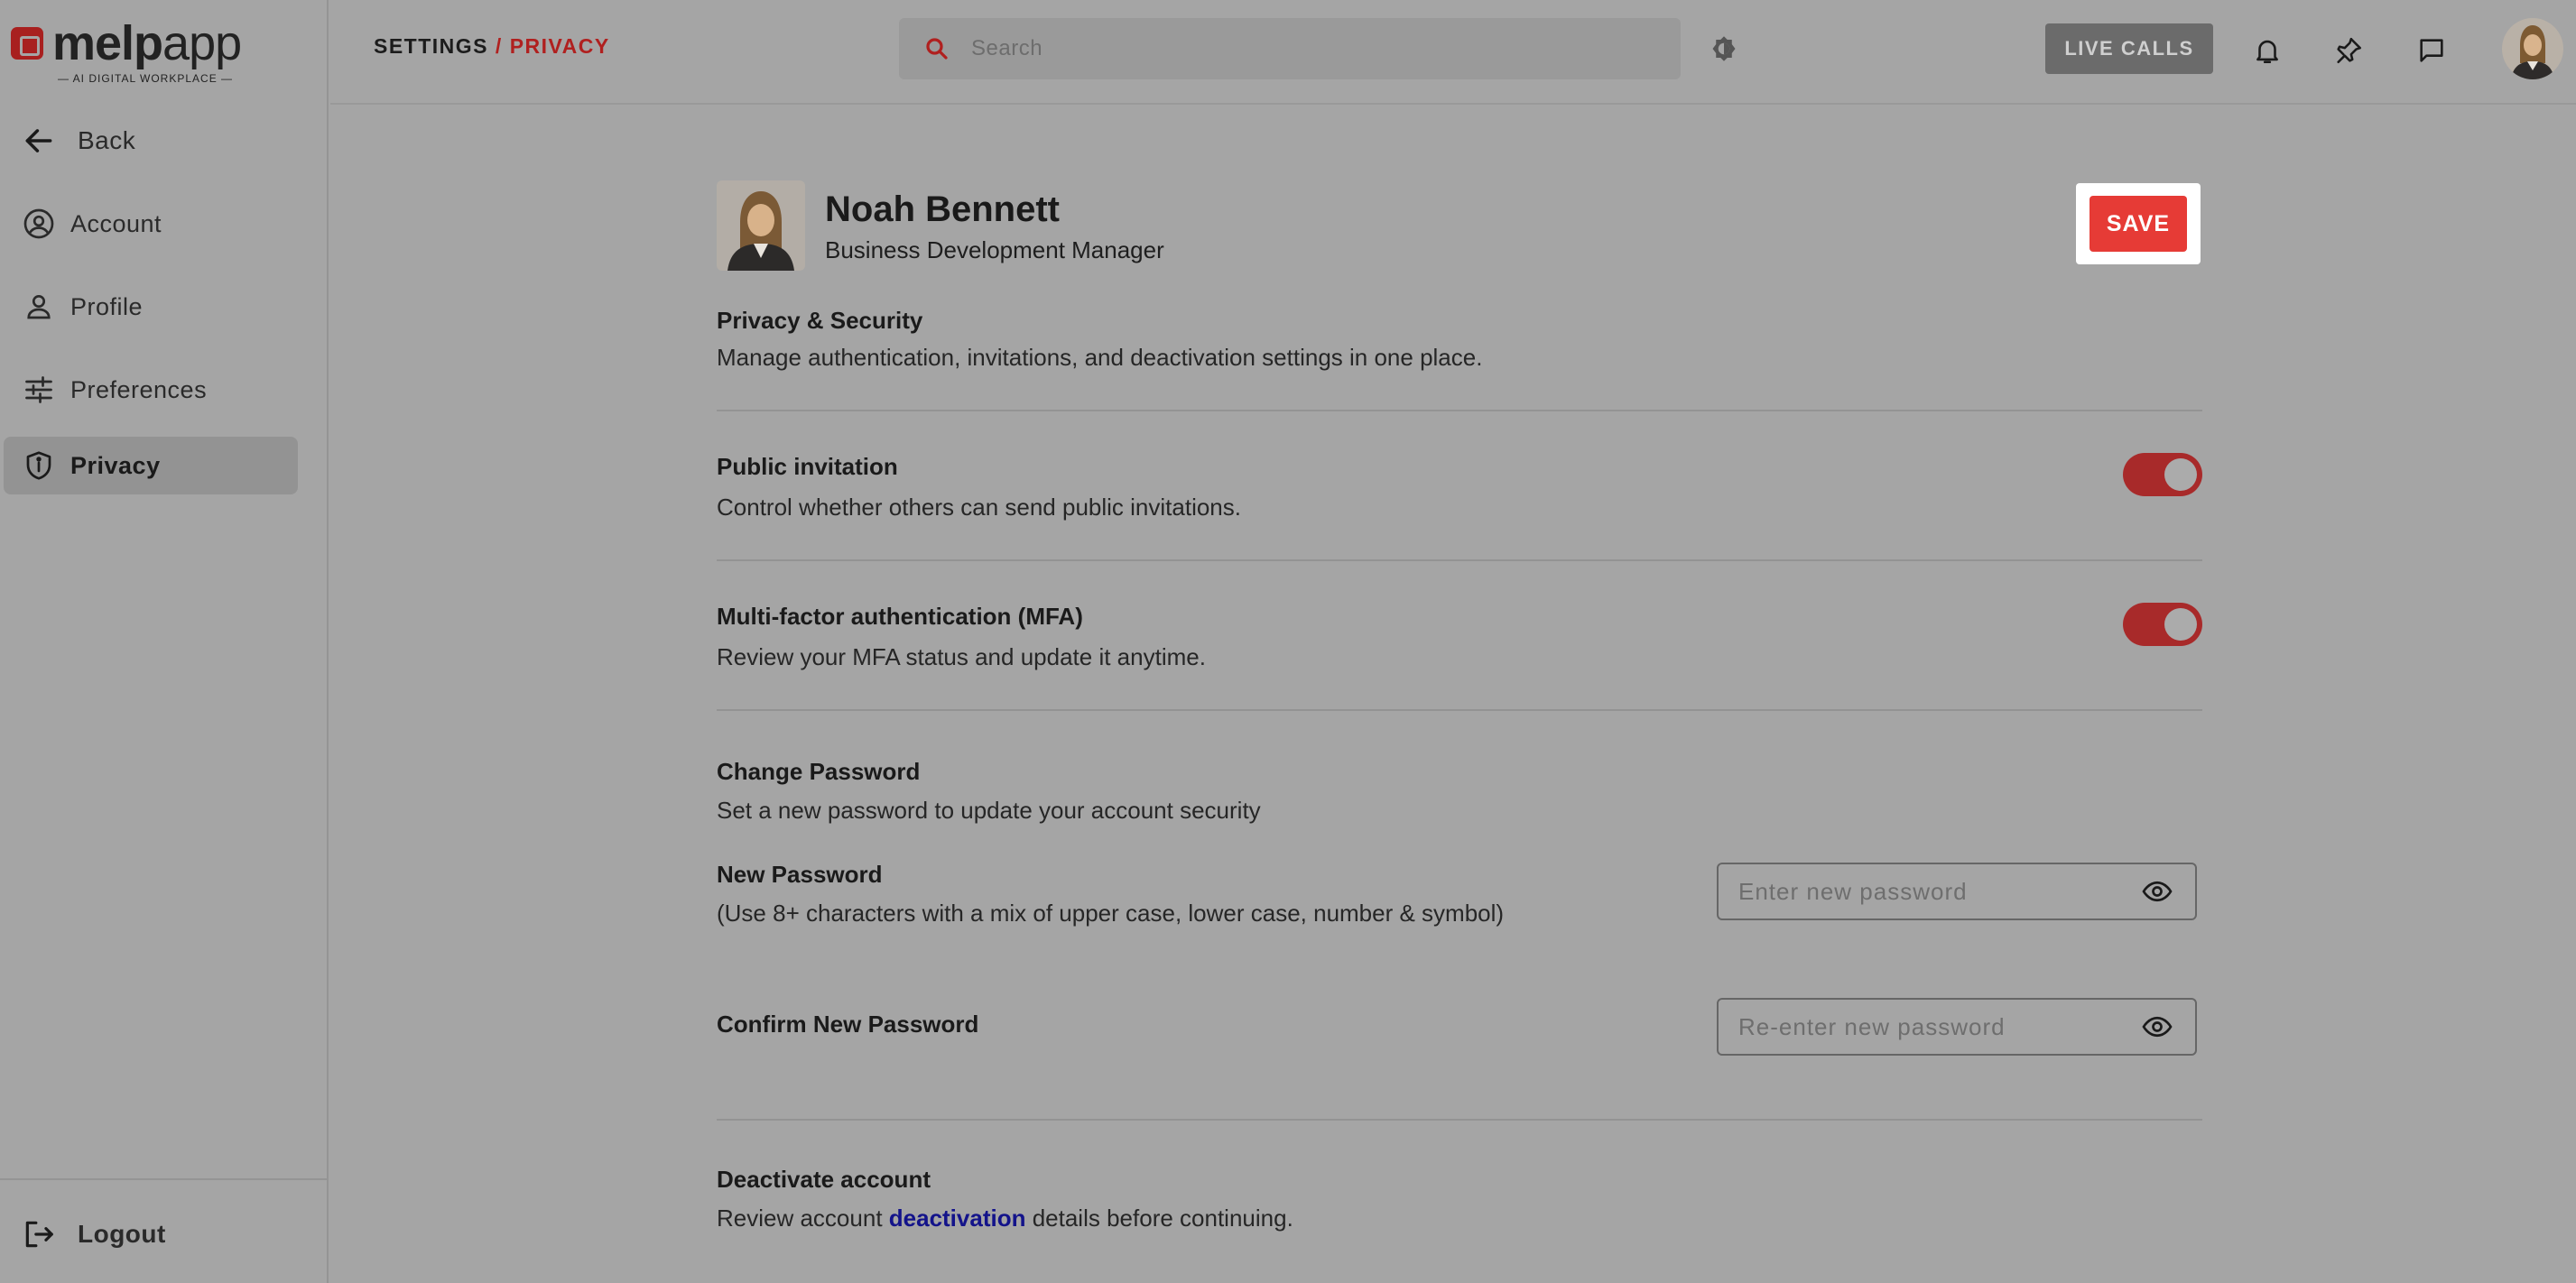 This screenshot has height=1283, width=2576. Describe the element at coordinates (202, 43) in the screenshot. I see `logo-brand-light: app` at that location.